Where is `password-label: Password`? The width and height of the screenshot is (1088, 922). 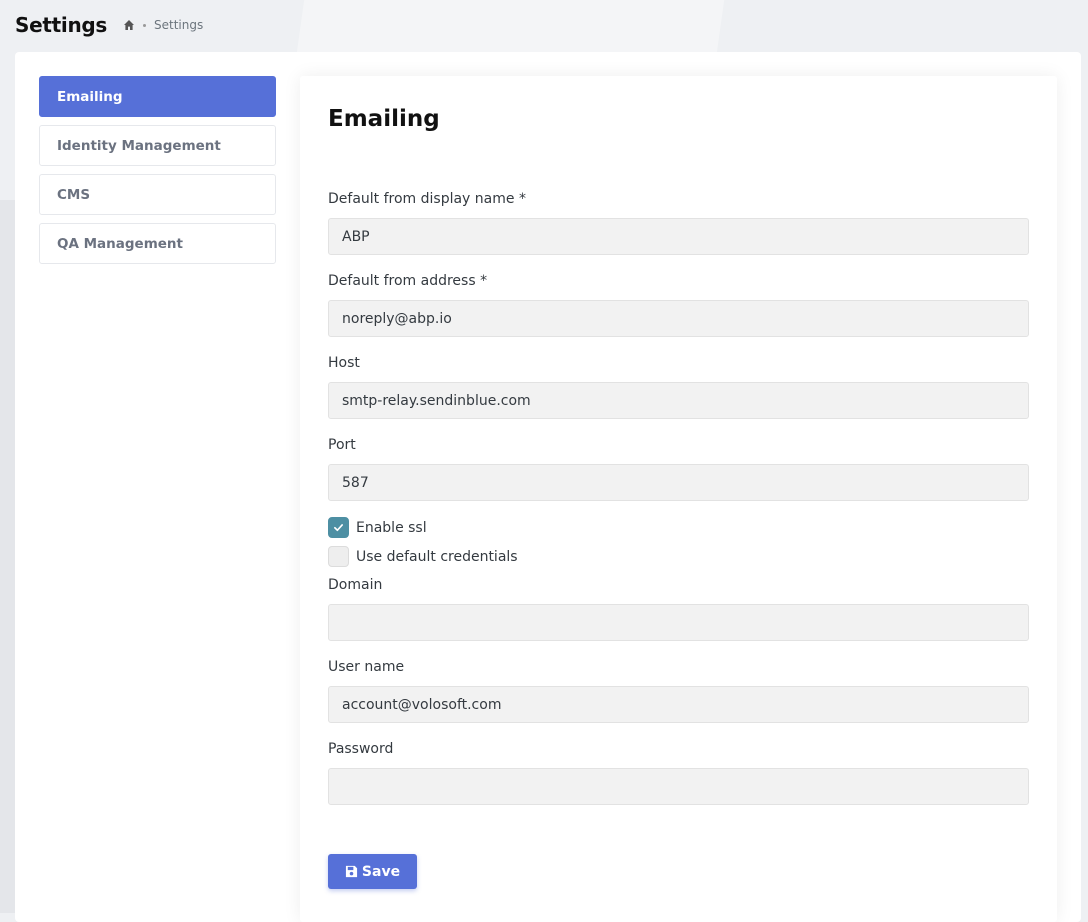 password-label: Password is located at coordinates (361, 749).